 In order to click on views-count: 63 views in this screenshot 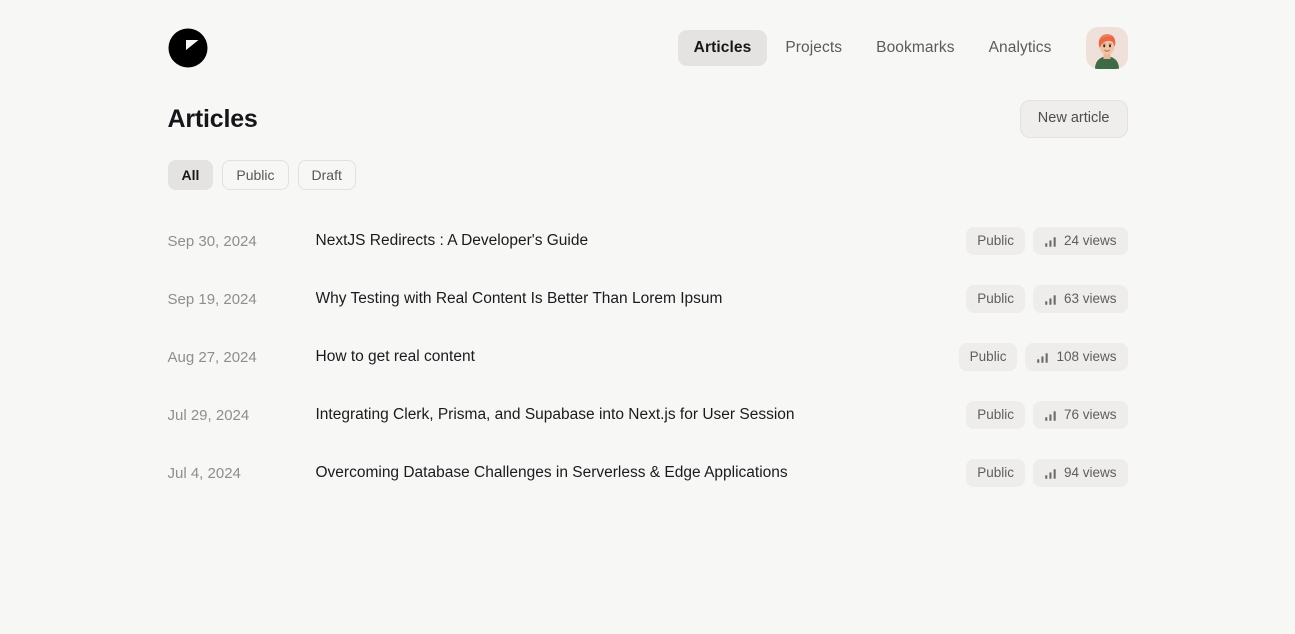, I will do `click(1090, 299)`.